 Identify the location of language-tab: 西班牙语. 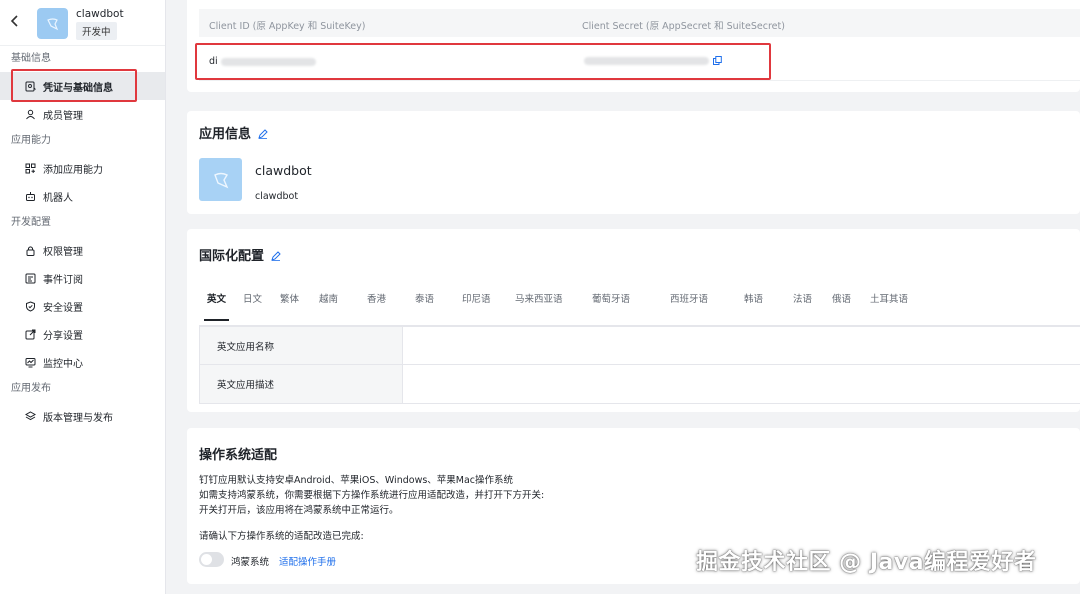
(689, 301).